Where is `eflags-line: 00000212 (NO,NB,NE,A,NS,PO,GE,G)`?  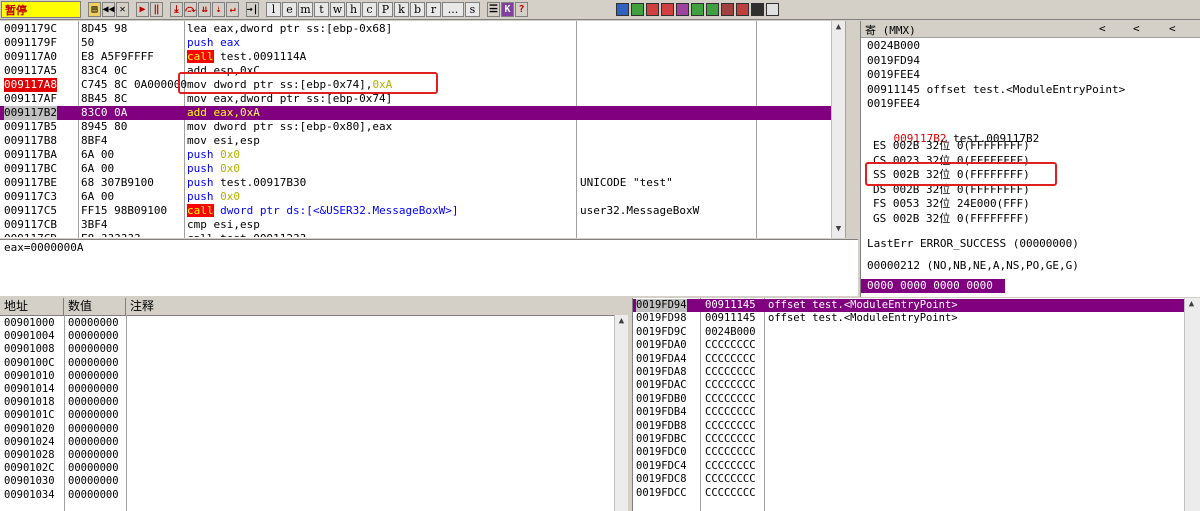 eflags-line: 00000212 (NO,NB,NE,A,NS,PO,GE,G) is located at coordinates (973, 266).